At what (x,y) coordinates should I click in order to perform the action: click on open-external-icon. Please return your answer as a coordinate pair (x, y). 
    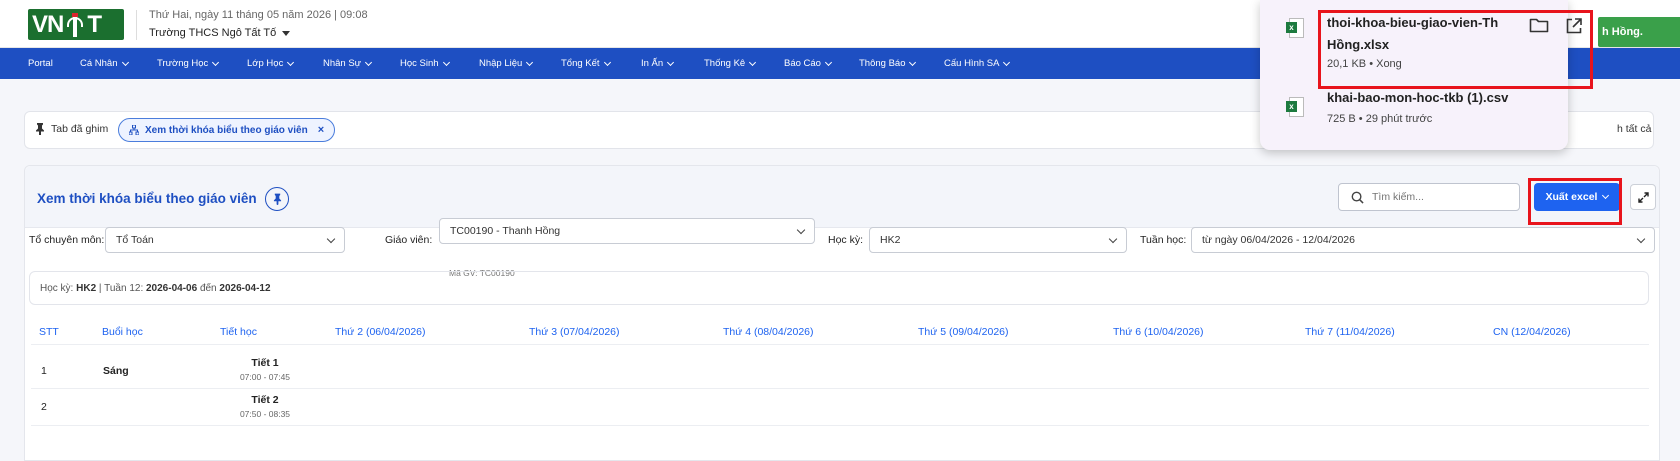
    Looking at the image, I should click on (1574, 26).